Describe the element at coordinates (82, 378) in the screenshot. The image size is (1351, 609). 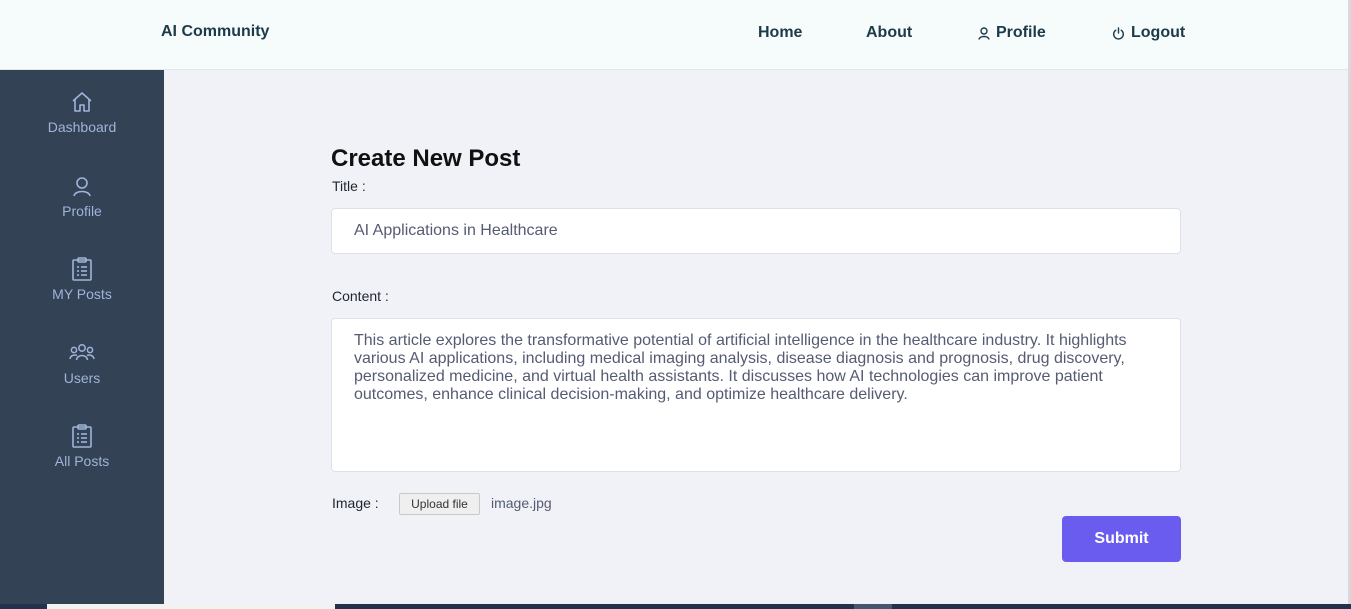
I see `sidebar-item-label: Users` at that location.